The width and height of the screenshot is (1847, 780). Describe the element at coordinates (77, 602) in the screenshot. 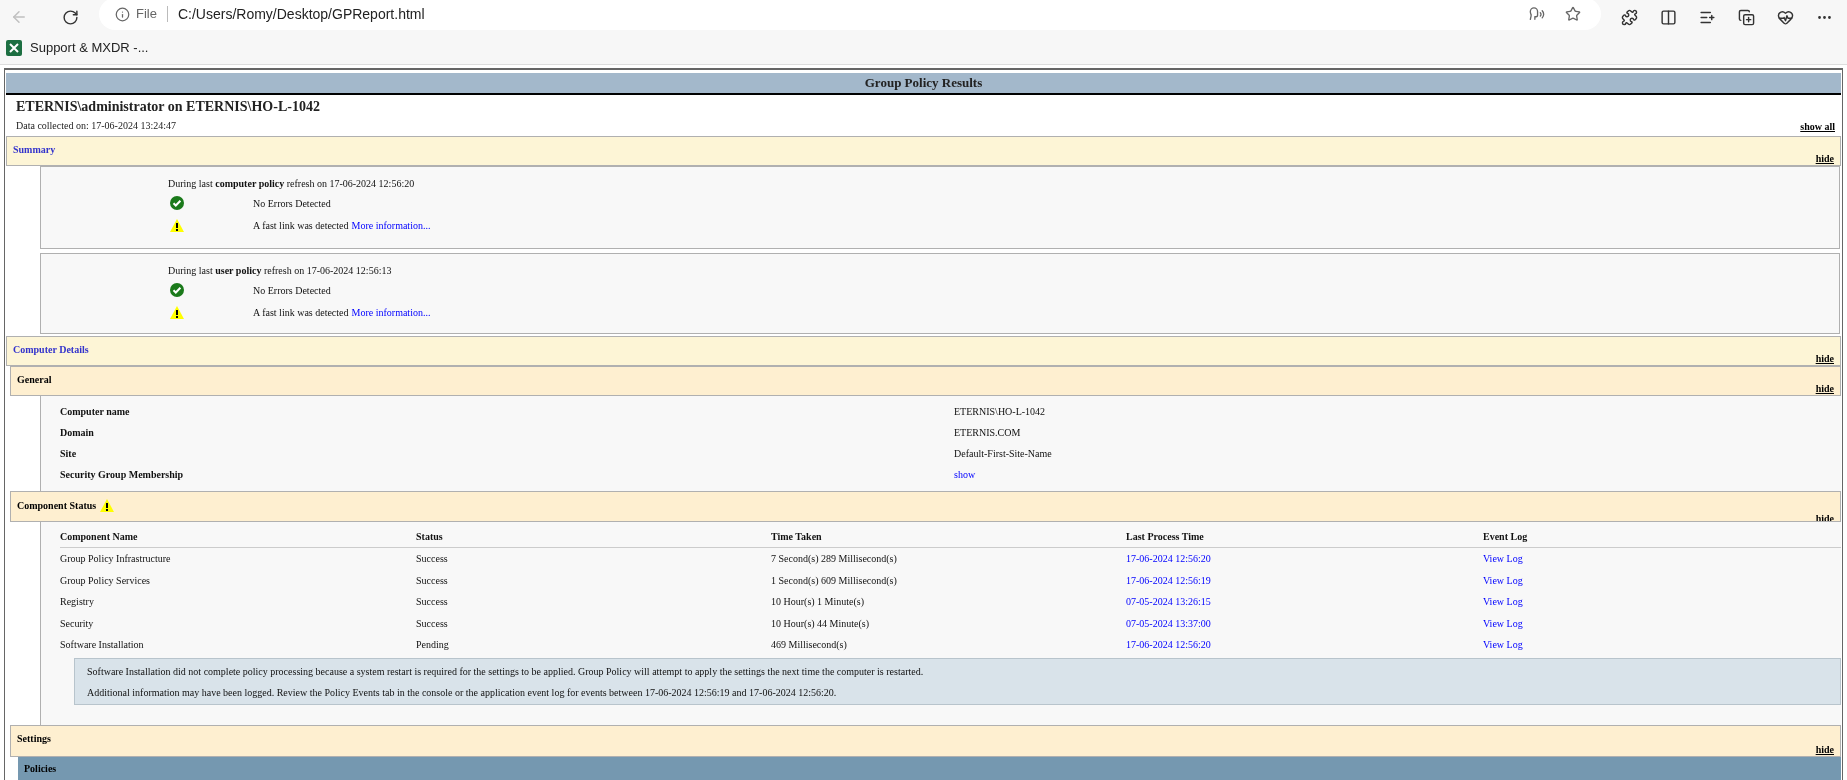

I see `table-cell-text: Registry` at that location.